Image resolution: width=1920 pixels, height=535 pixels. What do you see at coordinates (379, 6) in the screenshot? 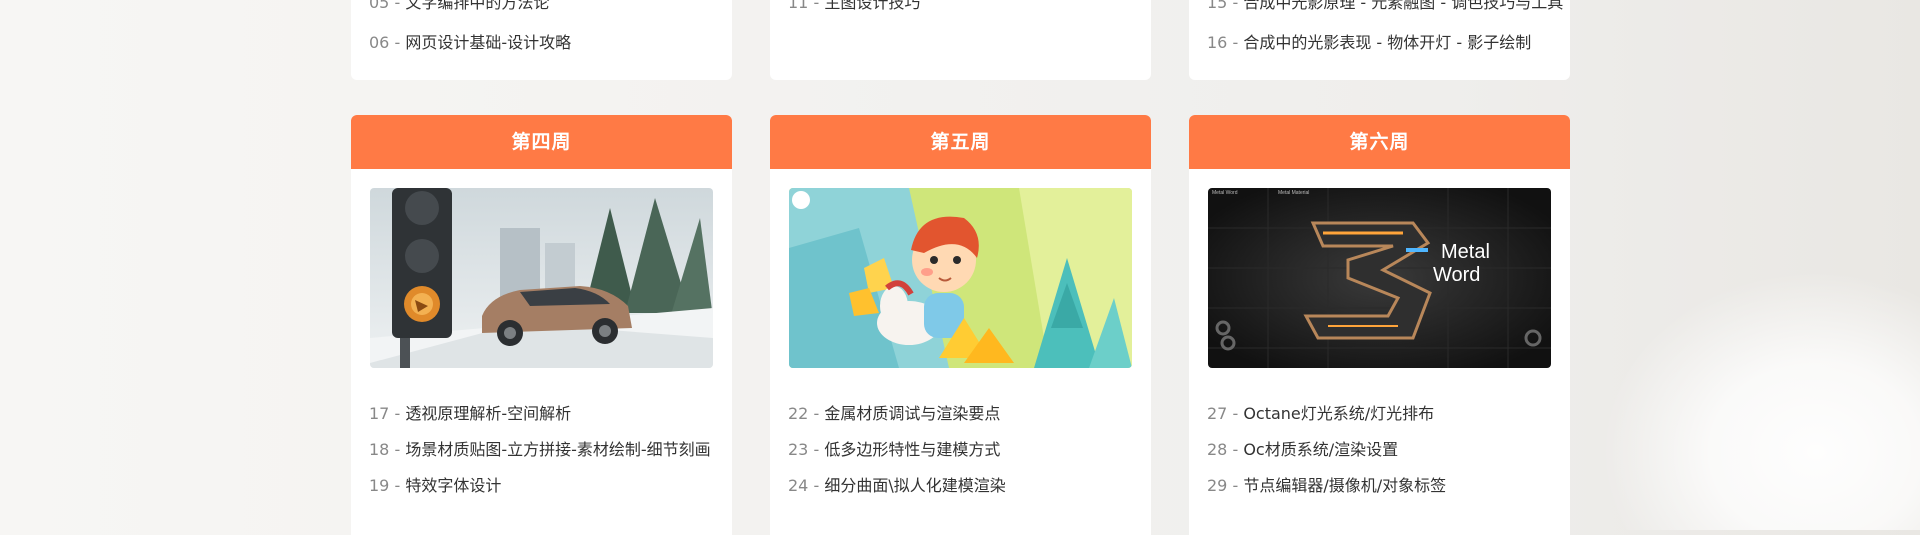
I see `lesson-number: 05` at bounding box center [379, 6].